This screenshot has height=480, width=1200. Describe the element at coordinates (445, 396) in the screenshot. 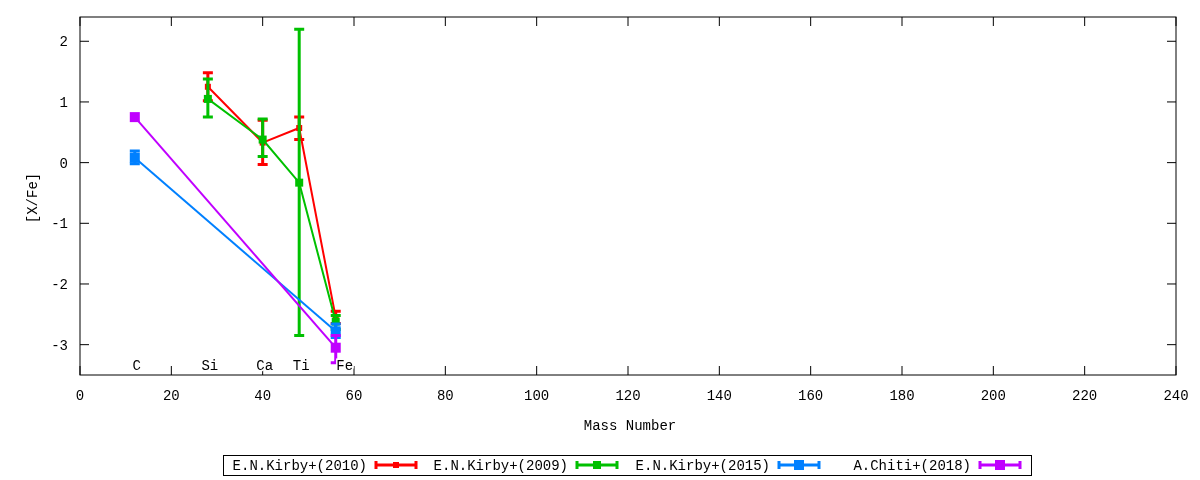

I see `x-tick-label: 80` at that location.